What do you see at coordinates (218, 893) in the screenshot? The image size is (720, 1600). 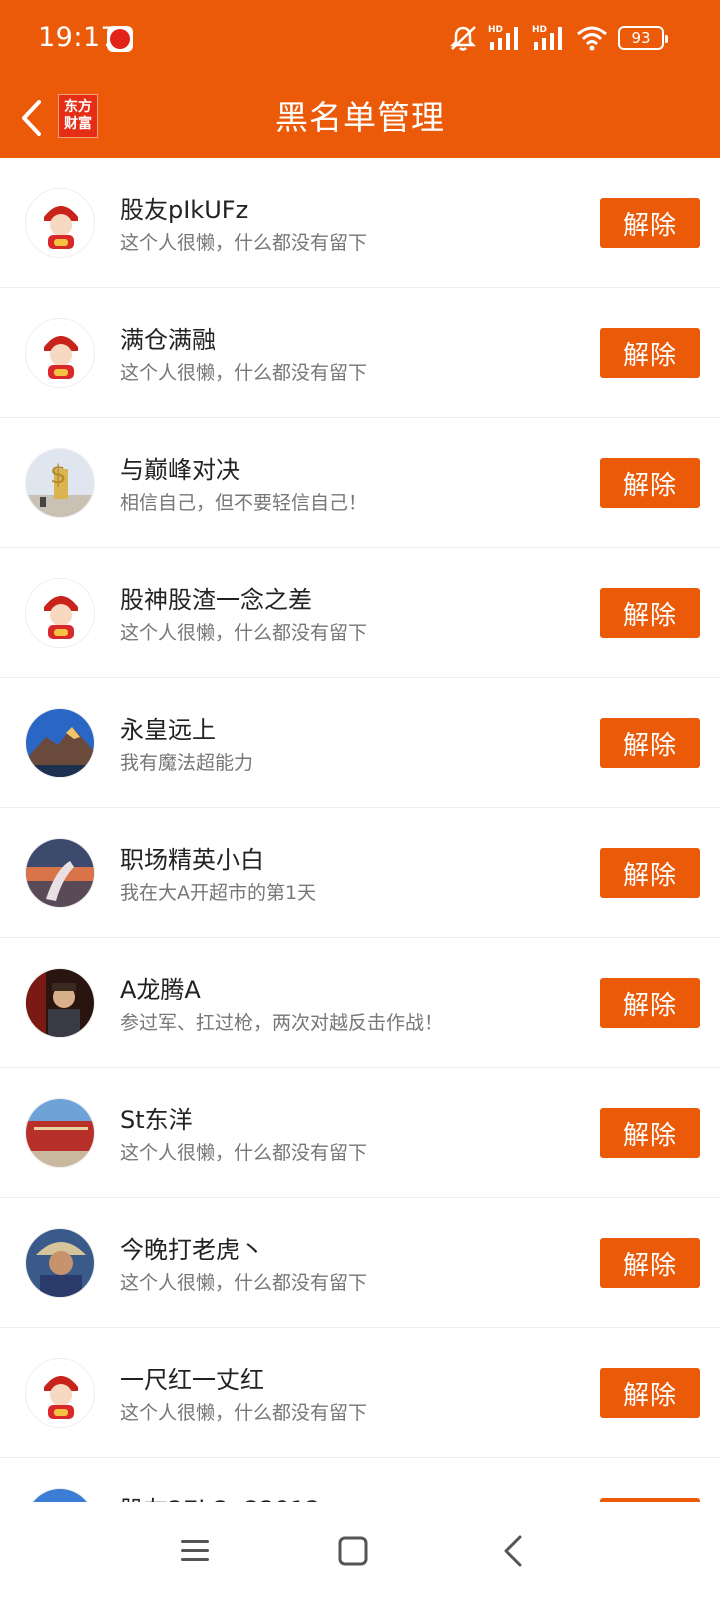 I see `user-bio: 我在大A开超市的第1天` at bounding box center [218, 893].